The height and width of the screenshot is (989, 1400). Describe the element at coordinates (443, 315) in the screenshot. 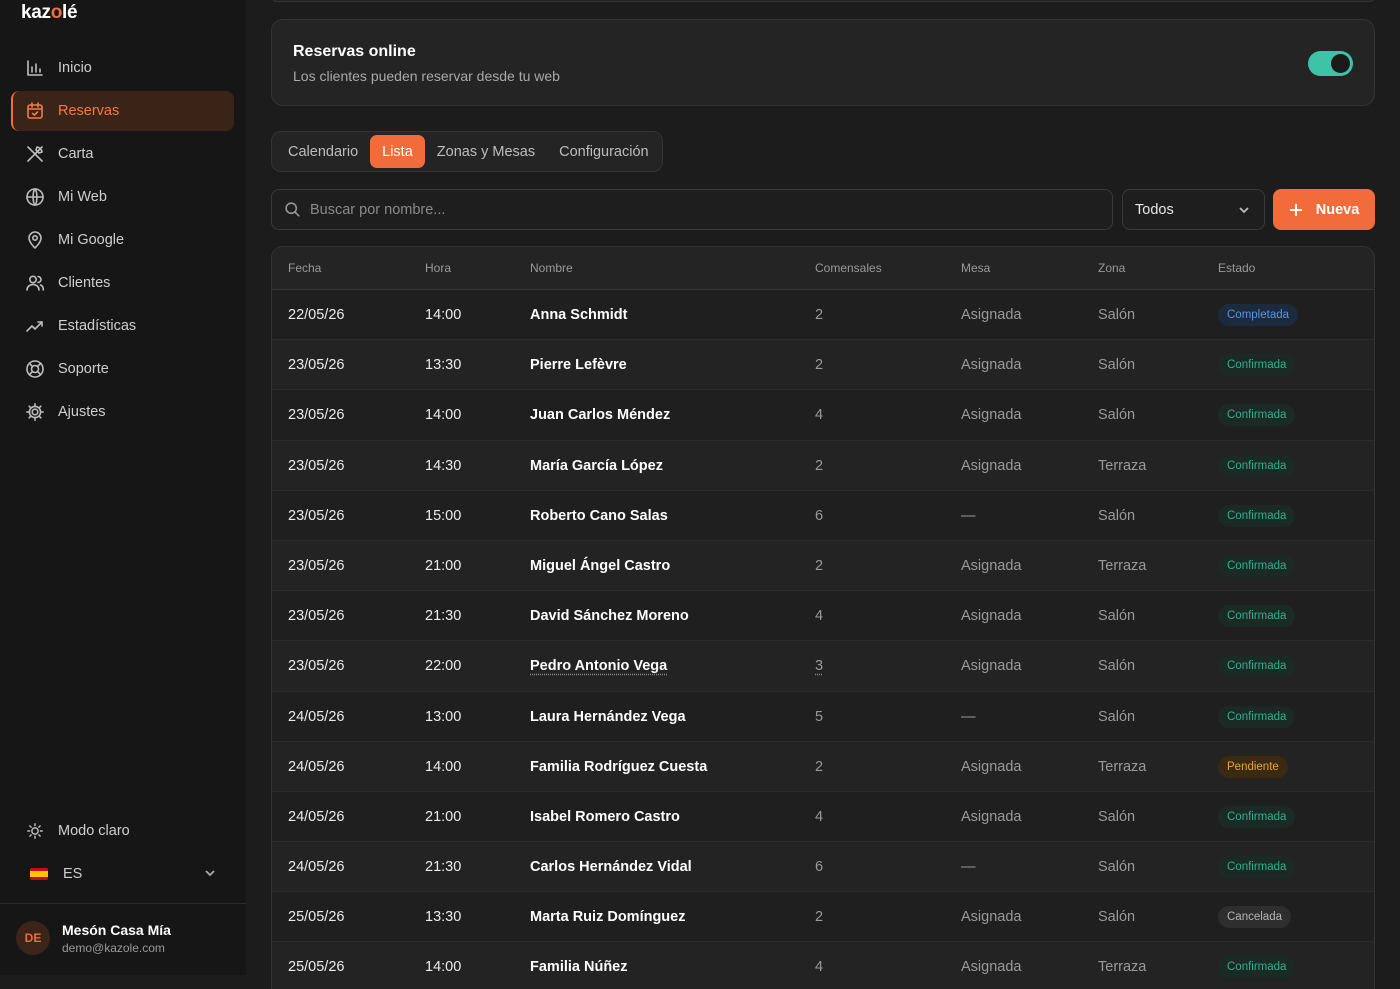

I see `cell-hora: 14:00` at that location.